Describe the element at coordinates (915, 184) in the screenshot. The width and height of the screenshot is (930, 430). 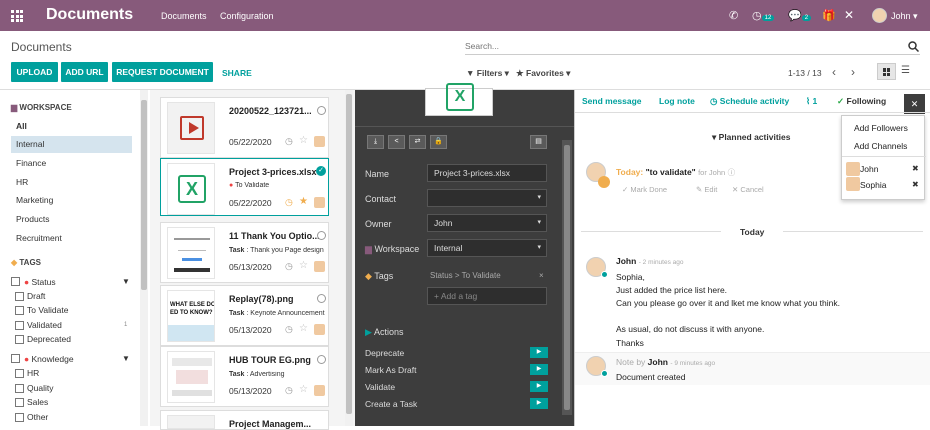
I see `remove-follower-icon: ✖` at that location.